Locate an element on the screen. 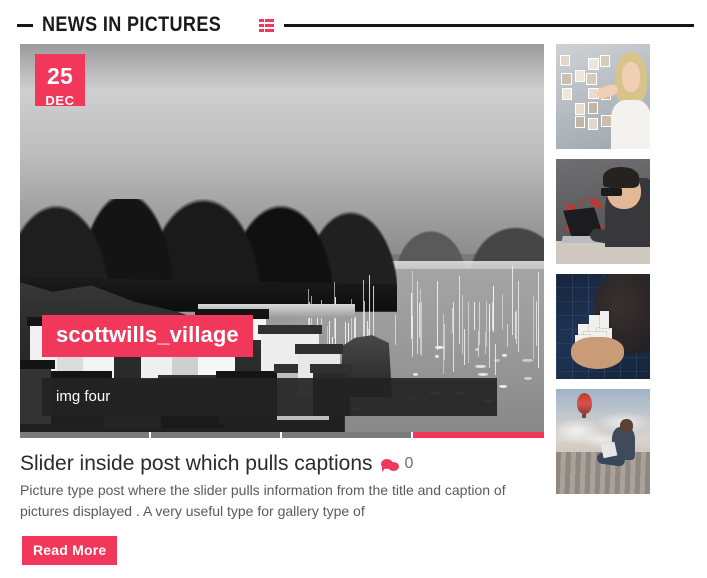 The width and height of the screenshot is (707, 578). date-badge: 25 DEC is located at coordinates (60, 81).